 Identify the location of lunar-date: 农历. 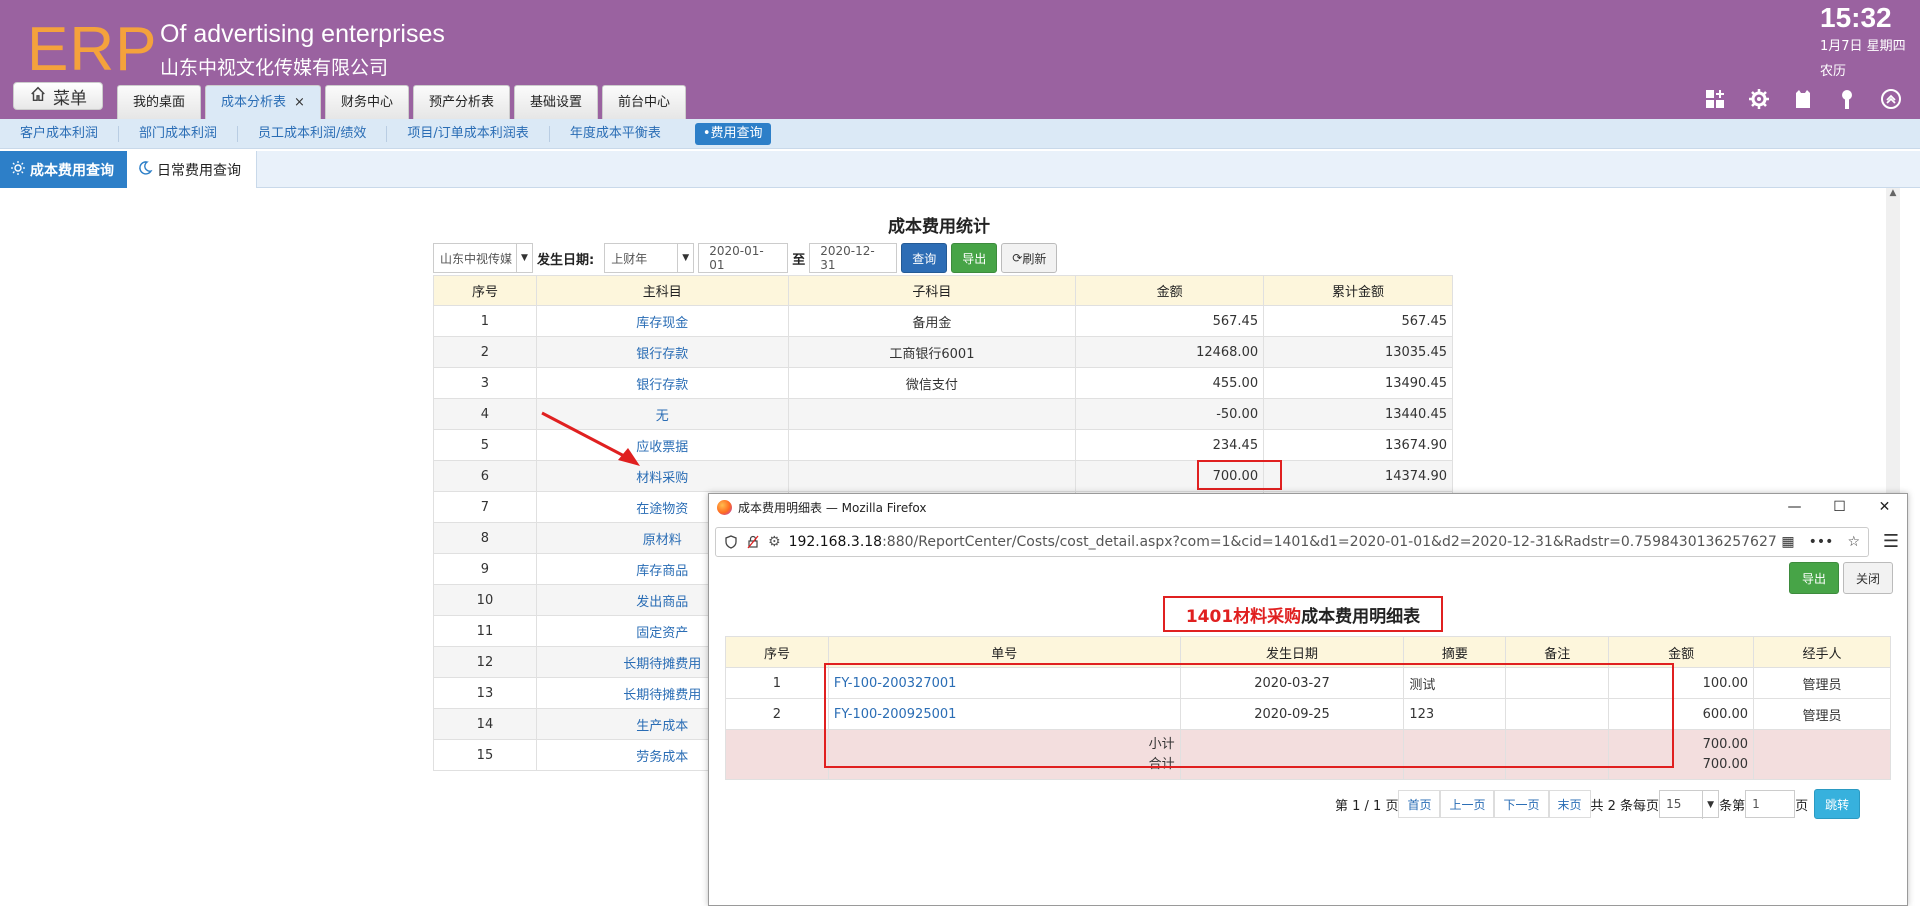
(1833, 71).